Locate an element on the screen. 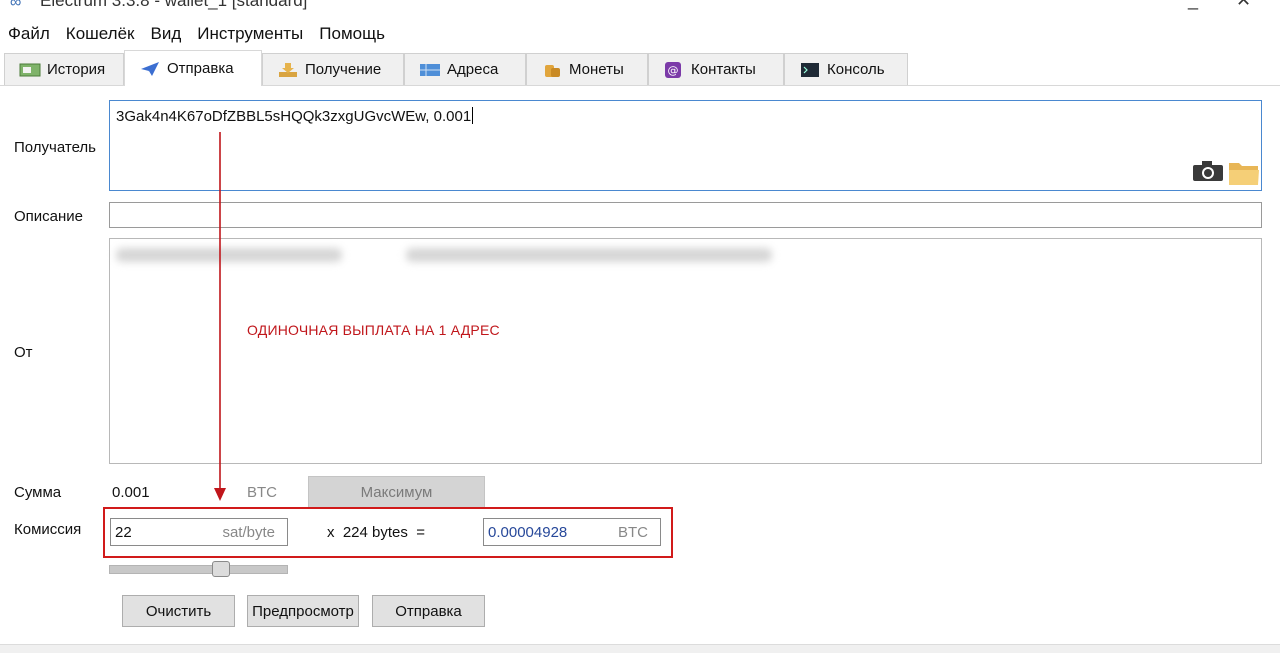  fee-total-input: 0.00004928 BTC is located at coordinates (572, 532).